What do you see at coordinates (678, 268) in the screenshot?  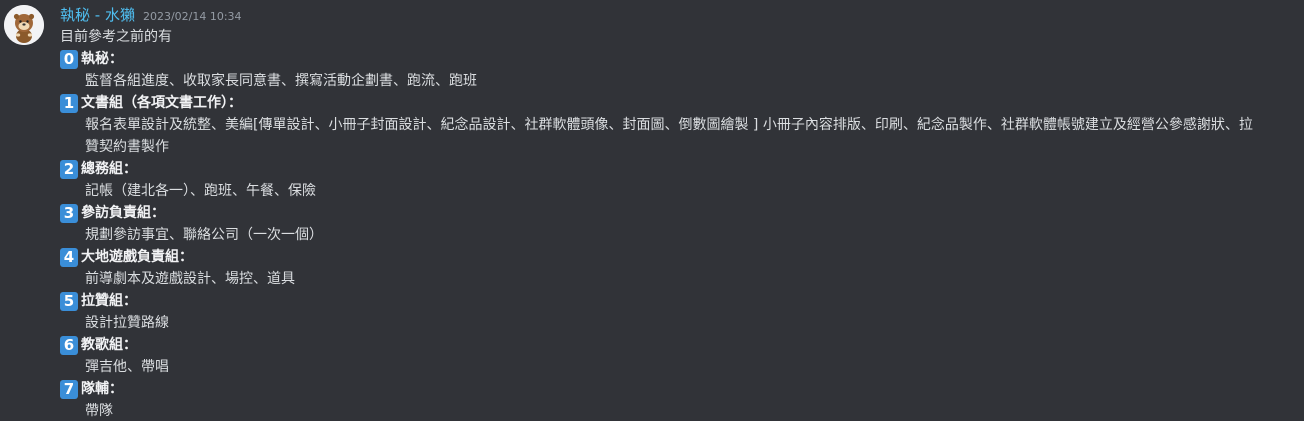 I see `section: 4 大地遊戲負責組： 前導劇本及遊戲設計、場控、道具` at bounding box center [678, 268].